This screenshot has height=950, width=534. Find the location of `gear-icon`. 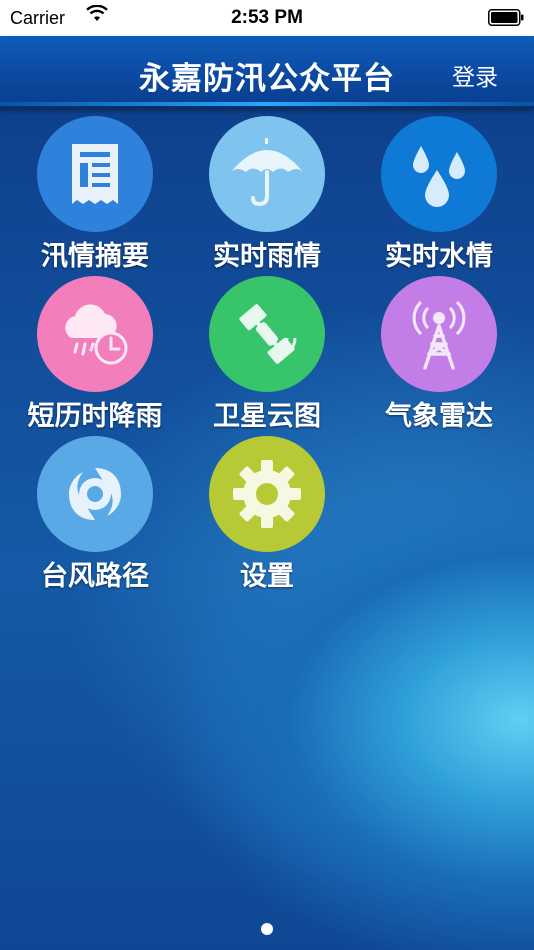

gear-icon is located at coordinates (267, 494).